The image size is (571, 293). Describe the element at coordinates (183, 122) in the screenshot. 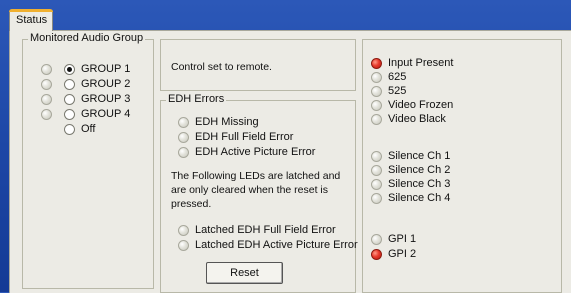

I see `edh-missing-led` at that location.